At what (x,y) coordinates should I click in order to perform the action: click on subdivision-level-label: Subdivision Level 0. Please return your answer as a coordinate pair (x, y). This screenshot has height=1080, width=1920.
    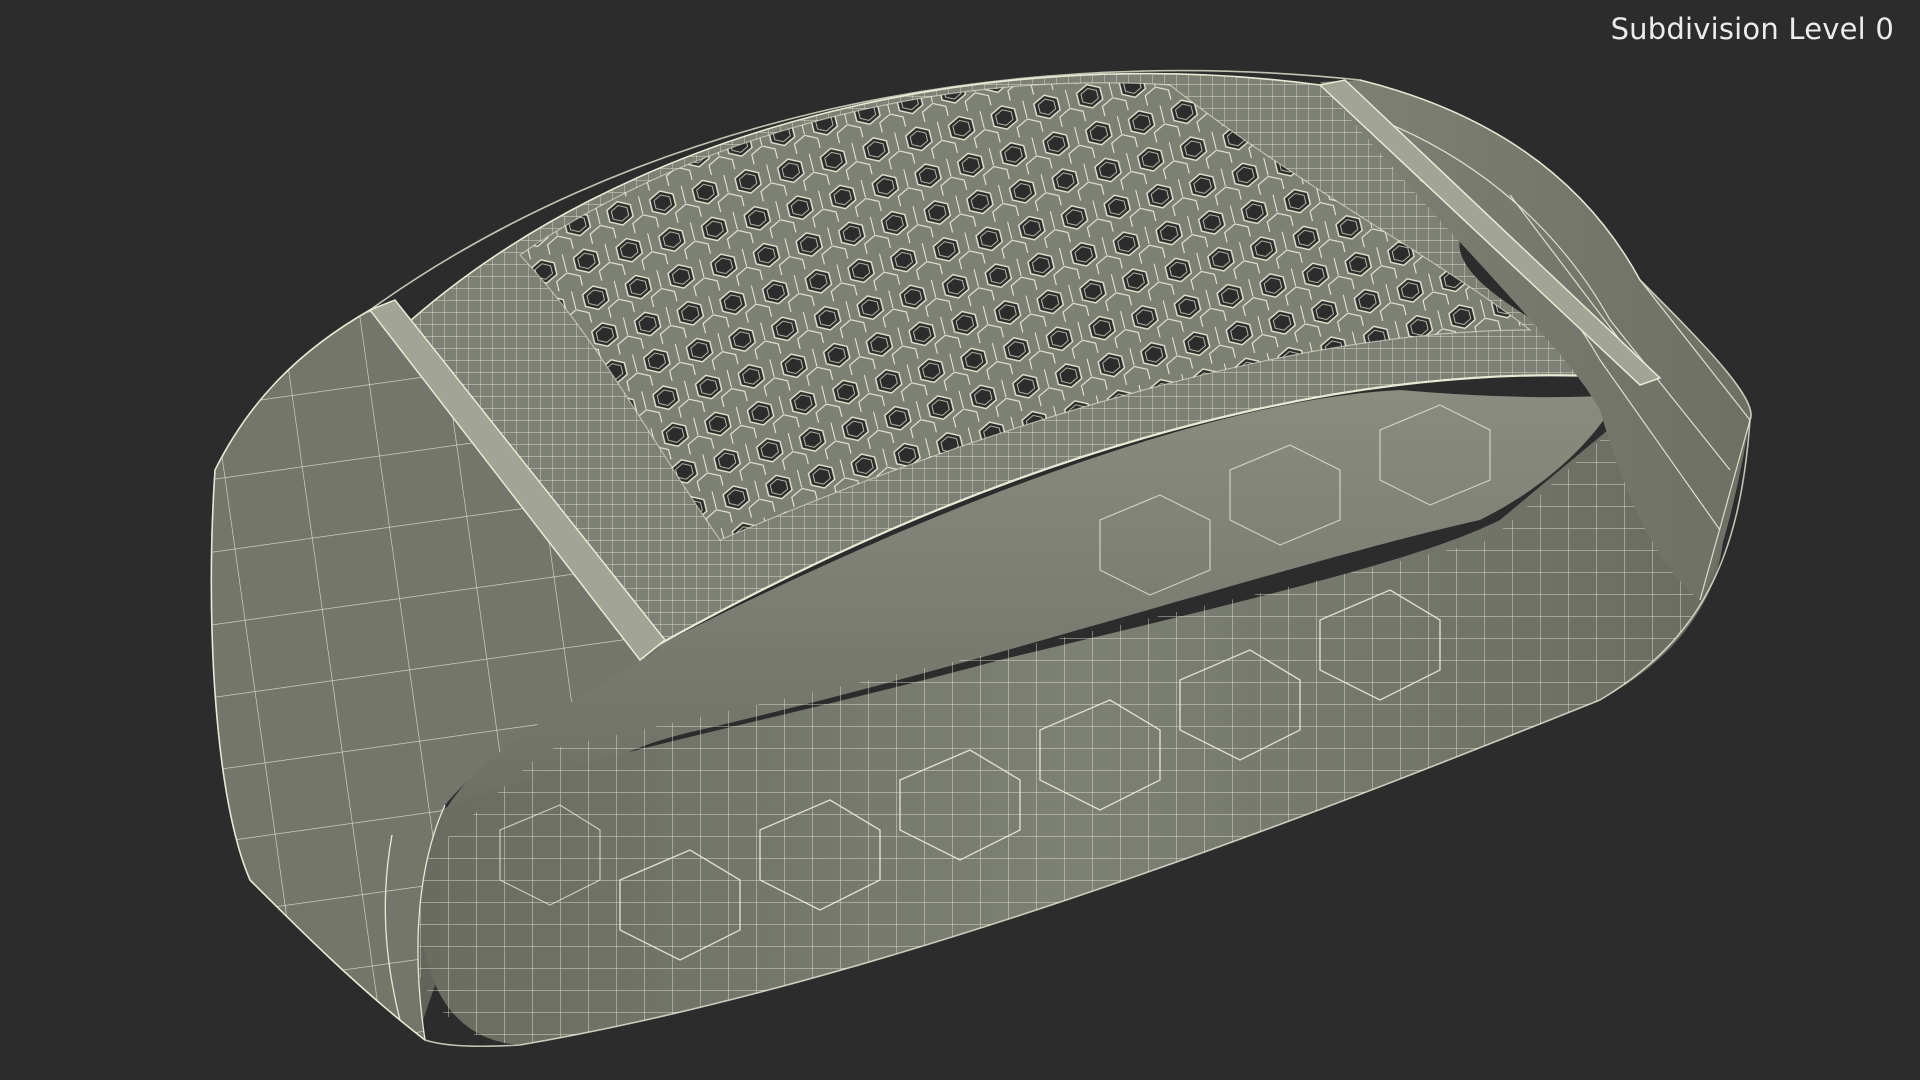
    Looking at the image, I should click on (1752, 29).